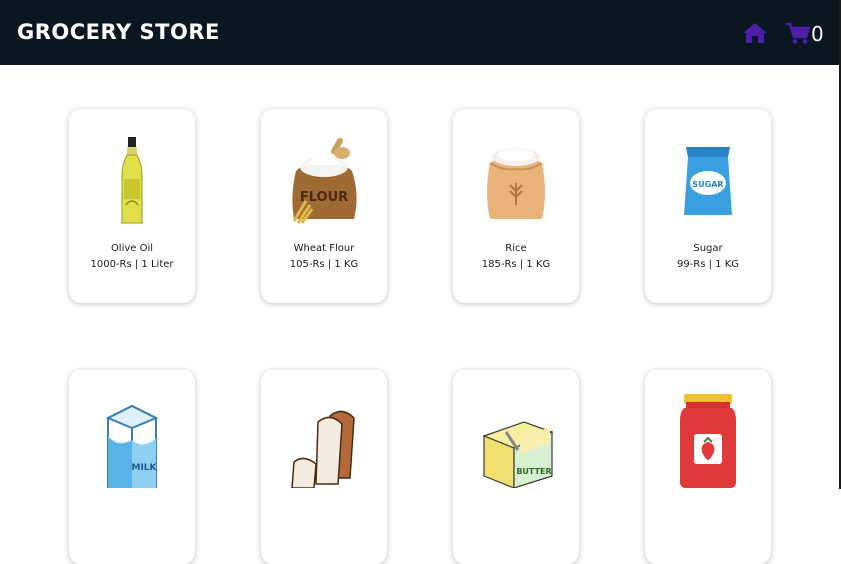 The image size is (841, 564). I want to click on cart-button: 0, so click(805, 34).